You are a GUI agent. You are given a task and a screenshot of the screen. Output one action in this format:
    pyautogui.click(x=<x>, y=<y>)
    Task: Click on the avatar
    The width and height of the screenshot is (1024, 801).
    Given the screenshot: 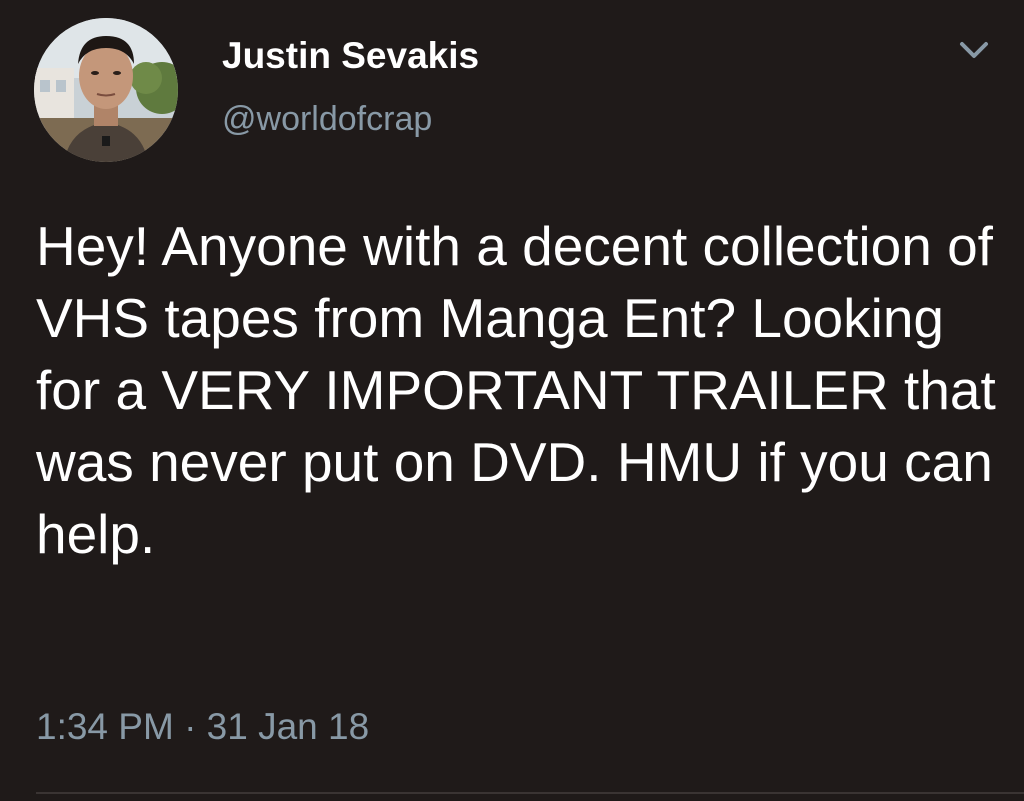 What is the action you would take?
    pyautogui.click(x=106, y=90)
    